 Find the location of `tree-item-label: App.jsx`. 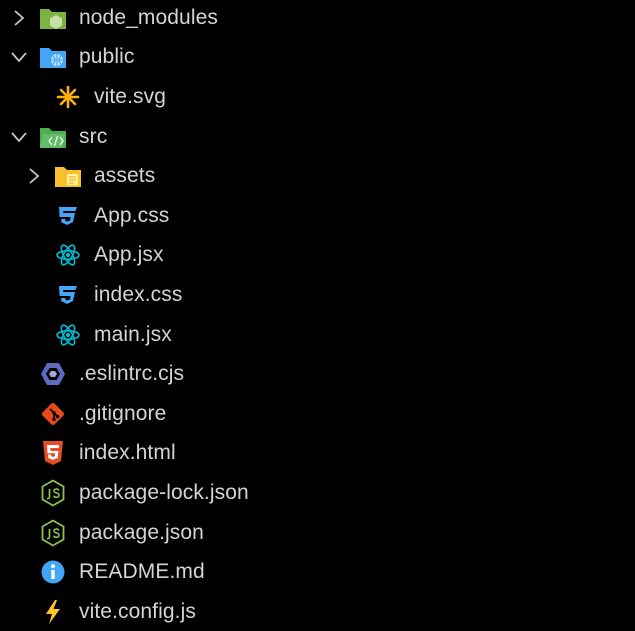

tree-item-label: App.jsx is located at coordinates (129, 255).